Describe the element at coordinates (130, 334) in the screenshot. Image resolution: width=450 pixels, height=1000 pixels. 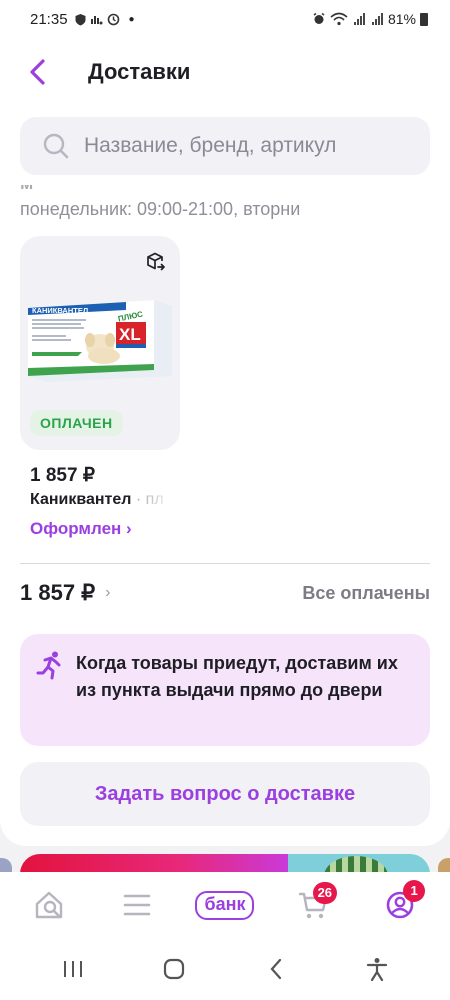
I see `product-image-size: XL` at that location.